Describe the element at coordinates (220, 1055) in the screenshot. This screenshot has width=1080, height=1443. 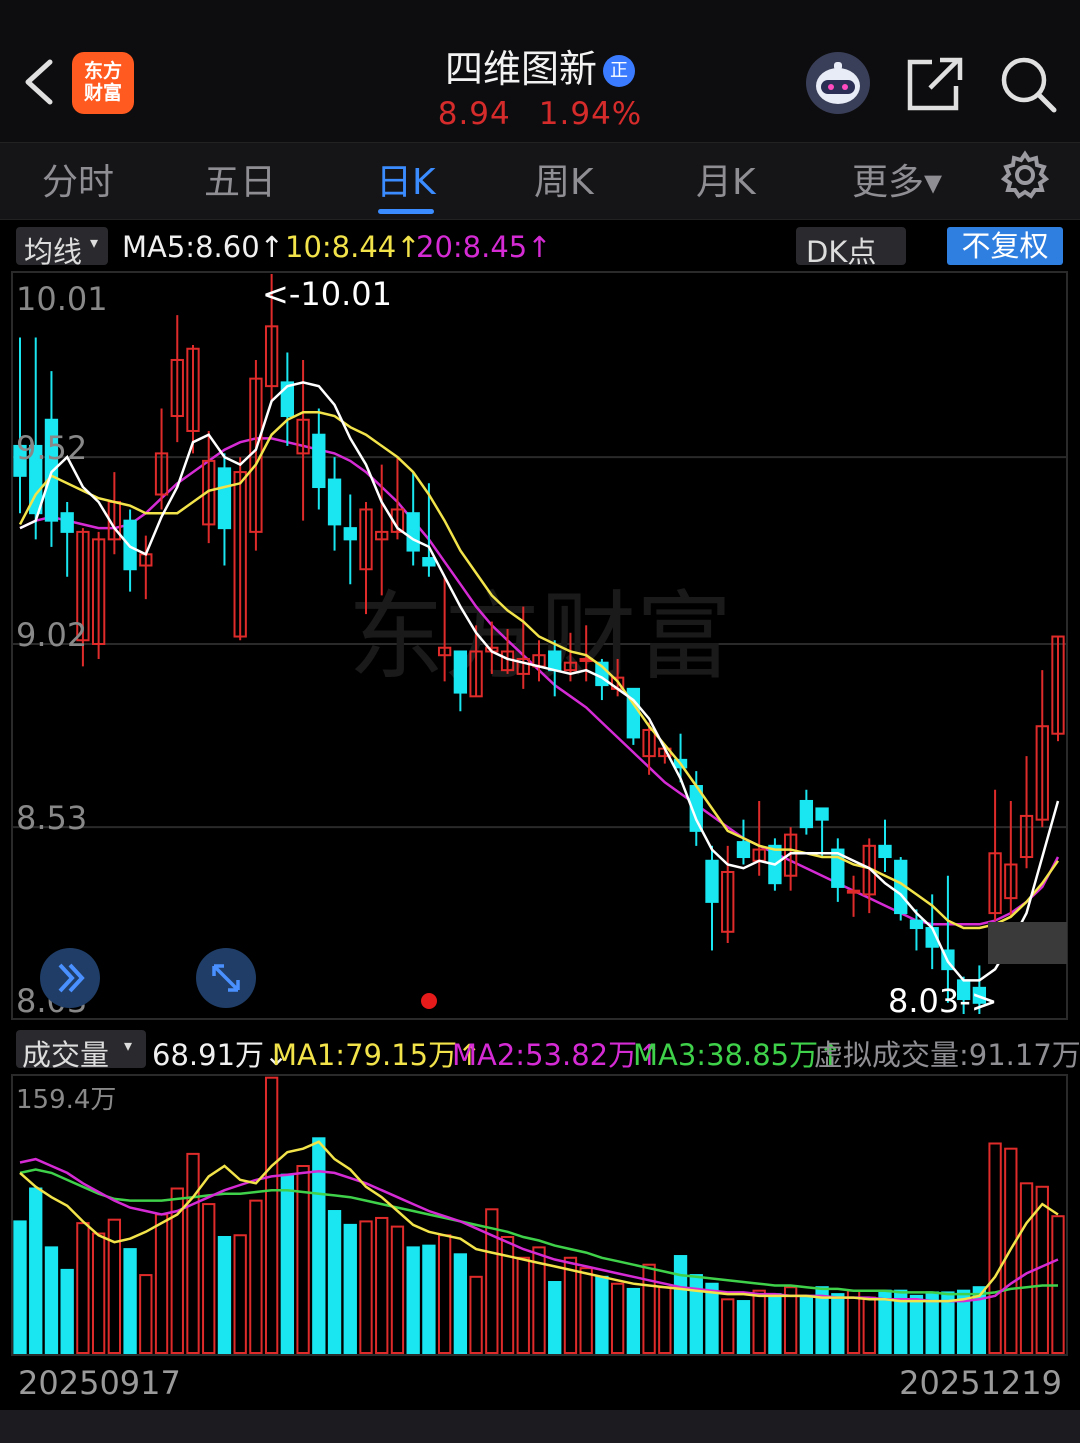
I see `volume-value: 68.91万↓` at that location.